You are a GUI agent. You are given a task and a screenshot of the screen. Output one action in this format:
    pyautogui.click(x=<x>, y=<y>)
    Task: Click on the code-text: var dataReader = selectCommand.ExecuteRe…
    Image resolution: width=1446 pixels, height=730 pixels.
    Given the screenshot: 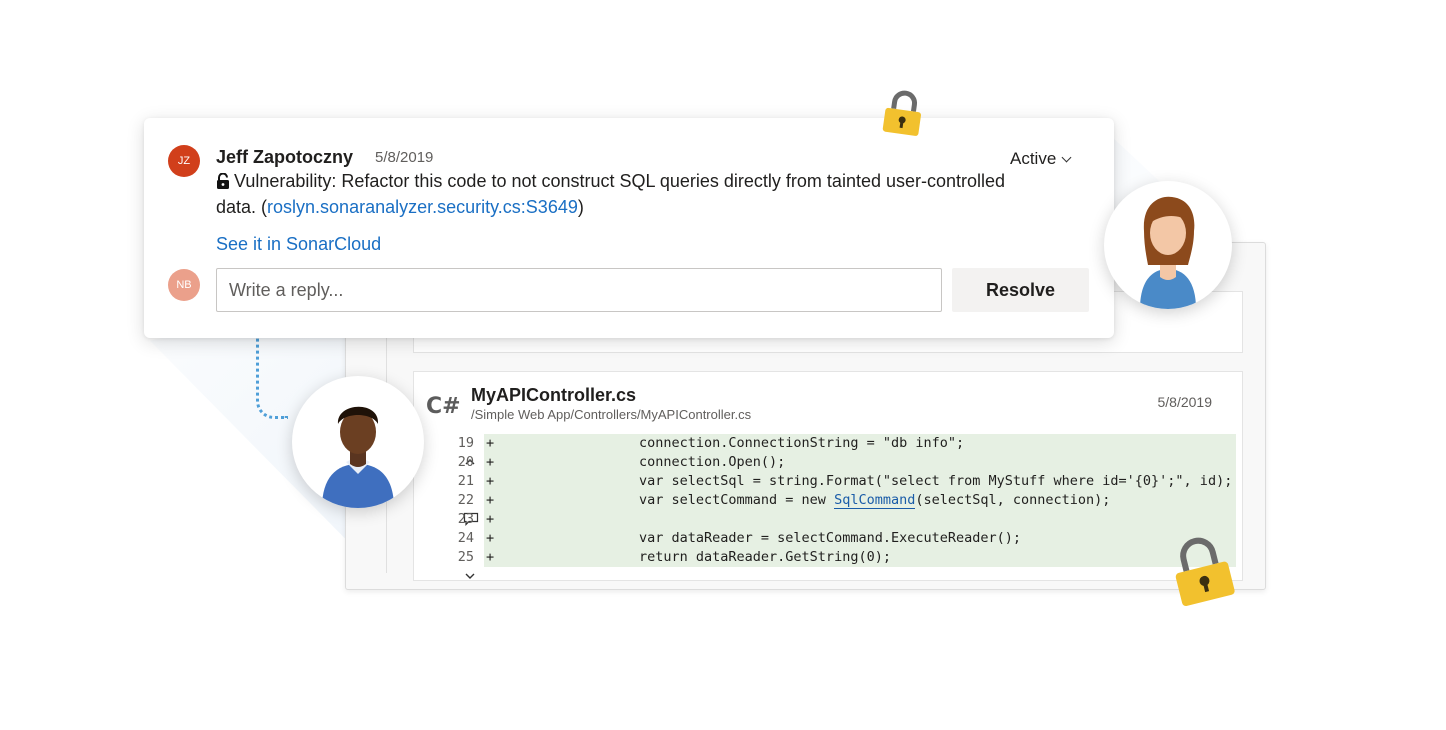 What is the action you would take?
    pyautogui.click(x=830, y=538)
    